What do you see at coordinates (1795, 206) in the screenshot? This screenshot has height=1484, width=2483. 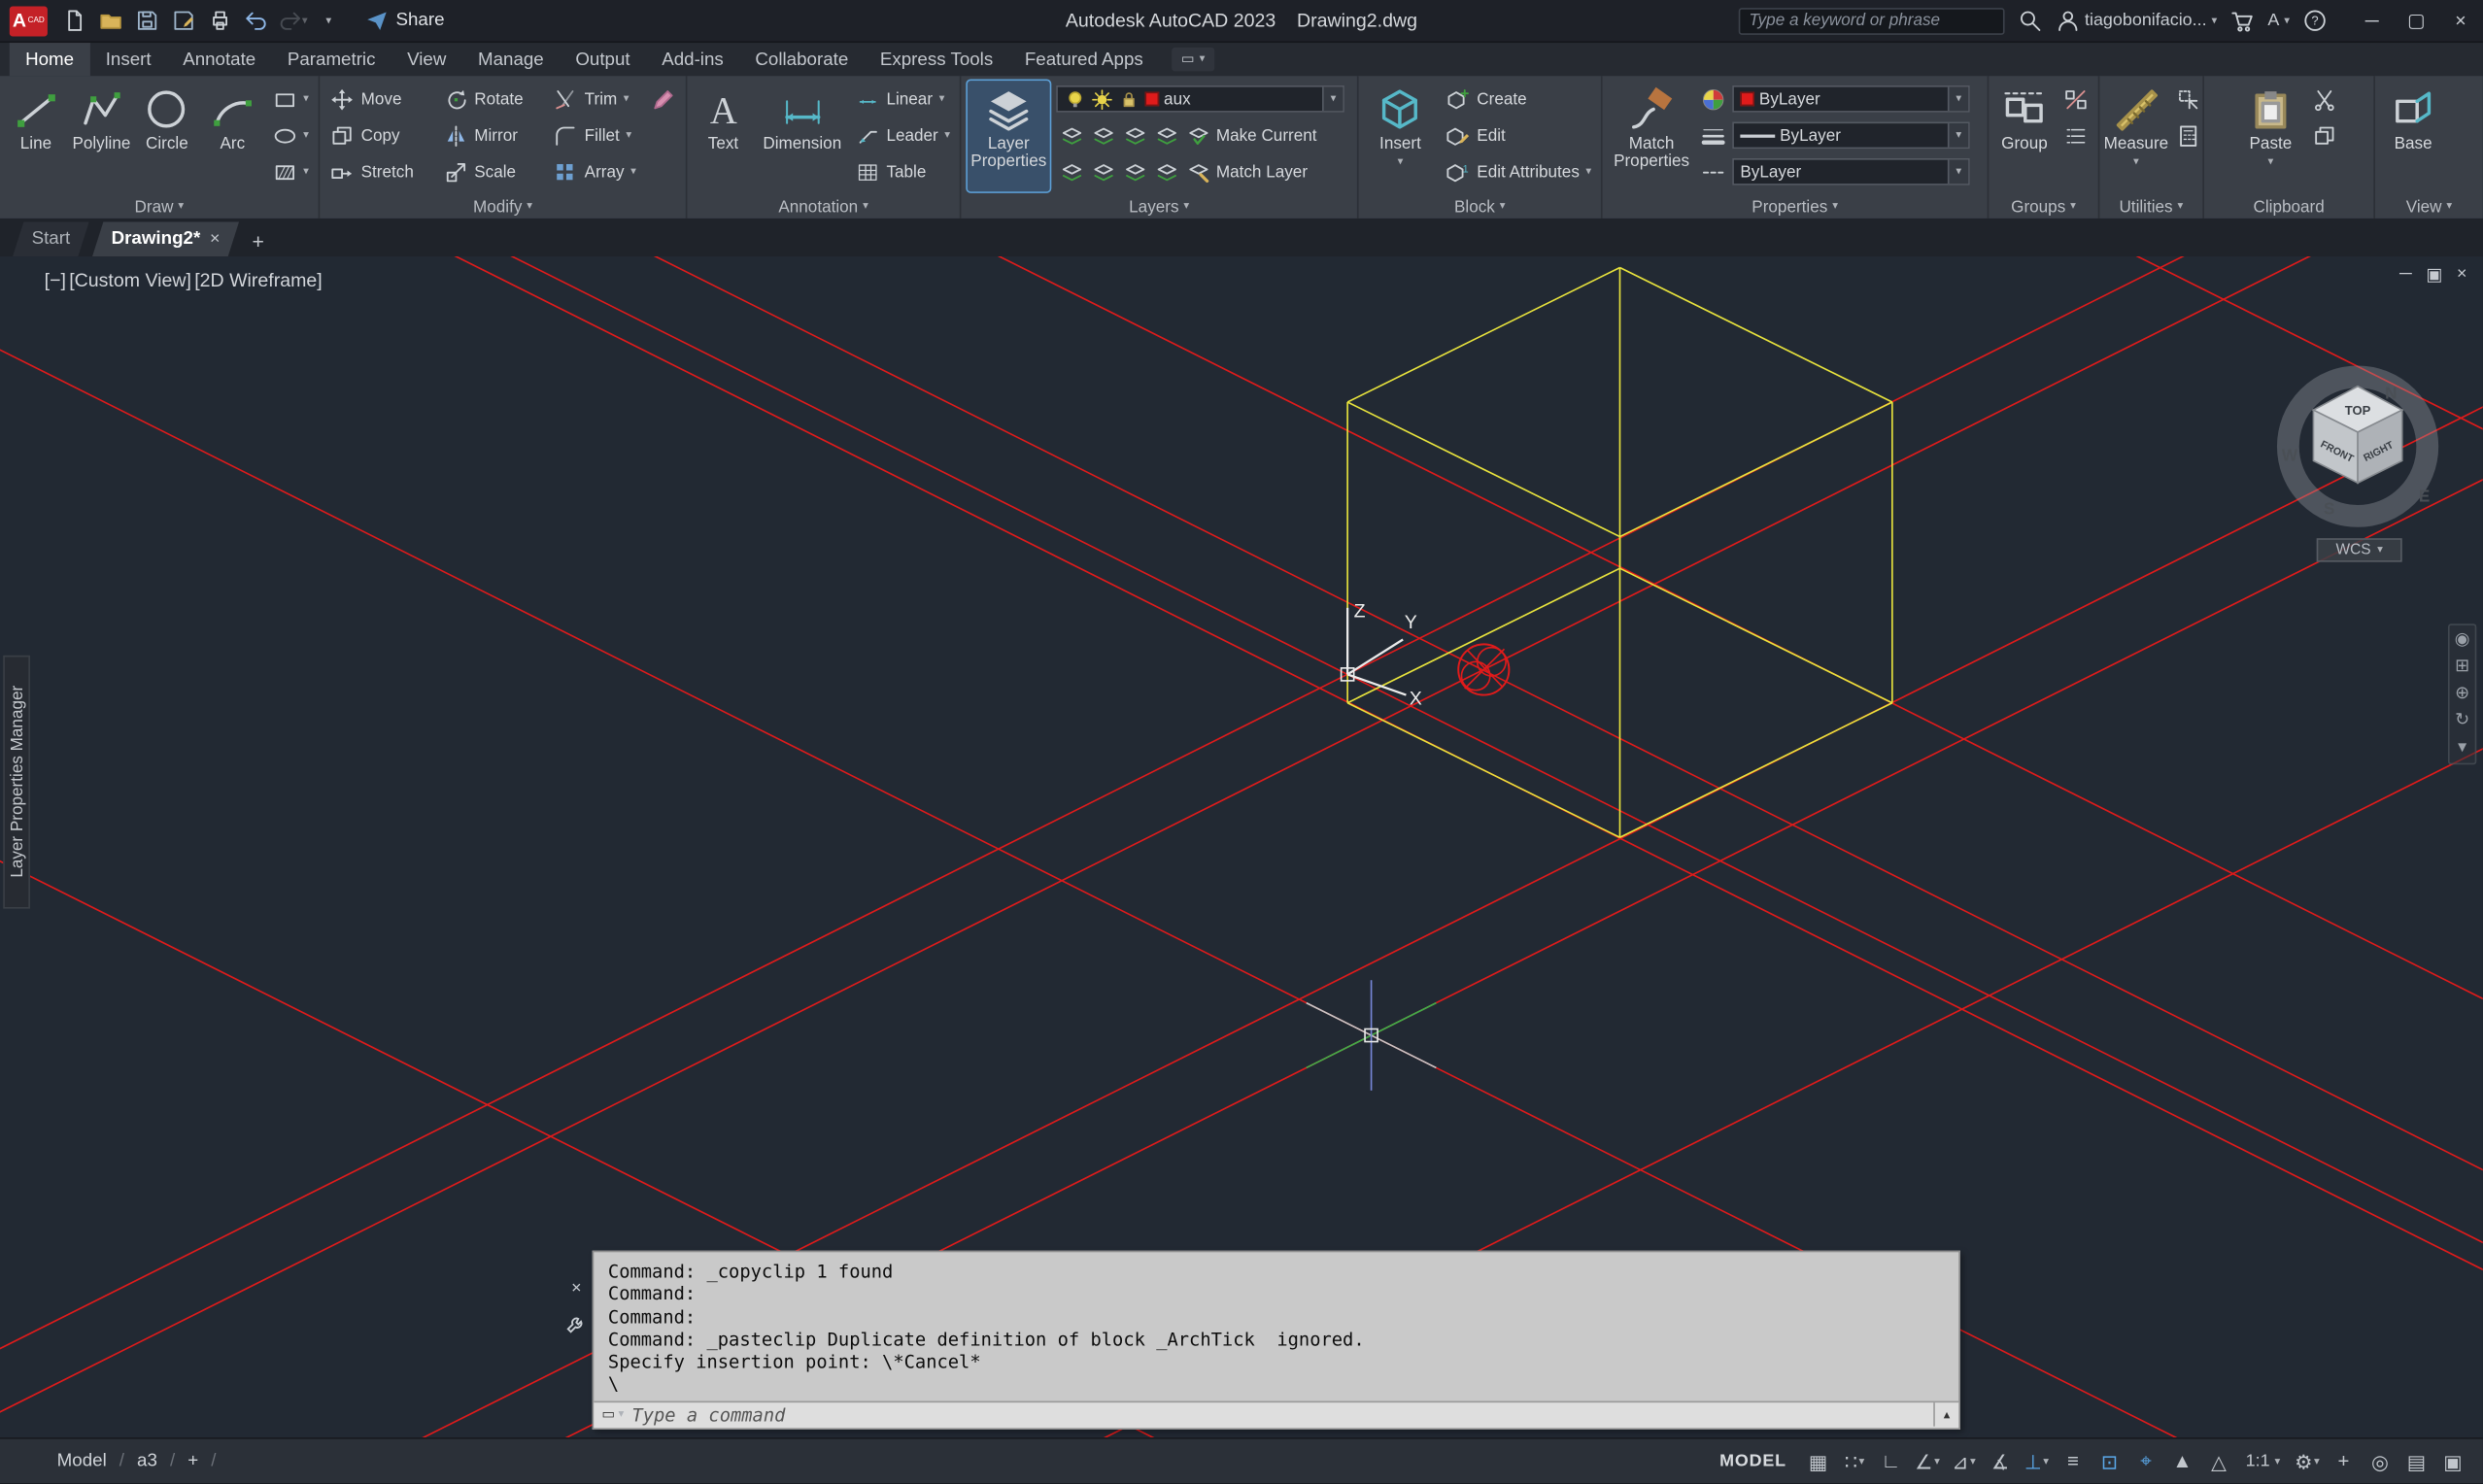 I see `properties-panel-label: Properties ▾` at bounding box center [1795, 206].